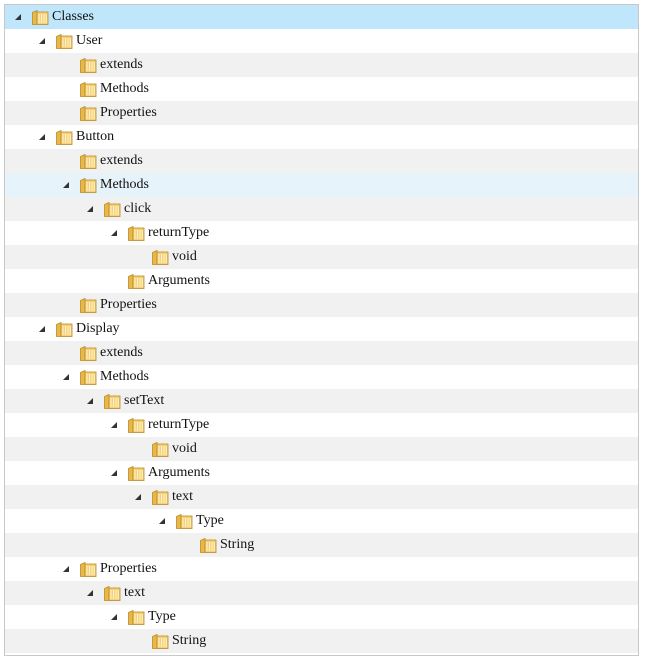  What do you see at coordinates (144, 400) in the screenshot?
I see `tree-node-label: setText` at bounding box center [144, 400].